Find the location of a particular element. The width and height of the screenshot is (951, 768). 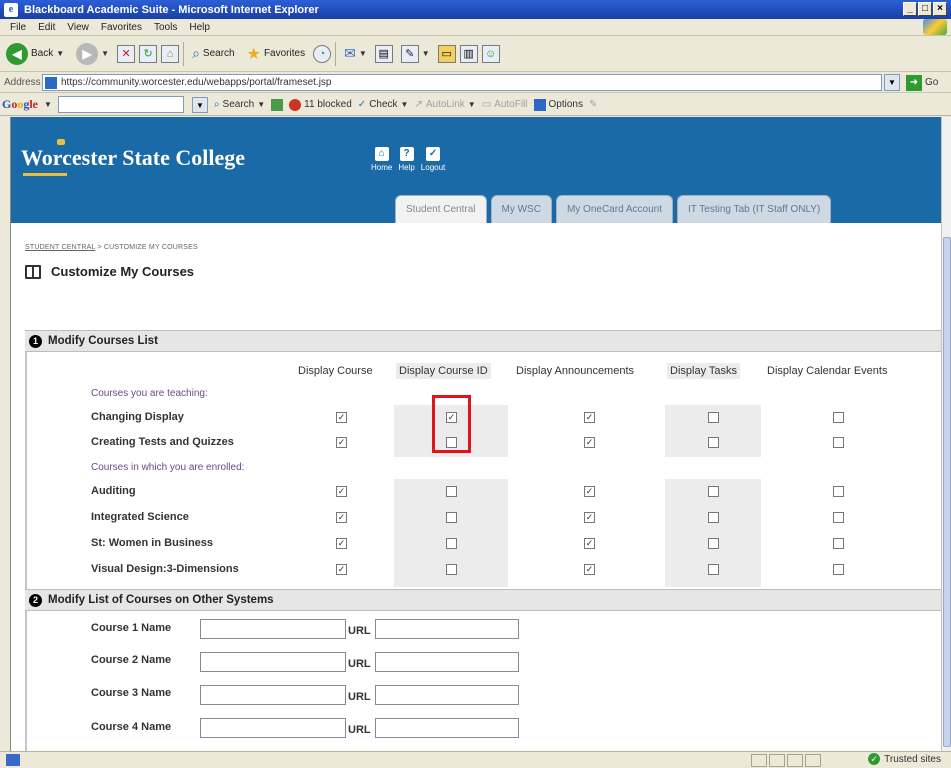

menu-tools: Tools is located at coordinates (165, 27).